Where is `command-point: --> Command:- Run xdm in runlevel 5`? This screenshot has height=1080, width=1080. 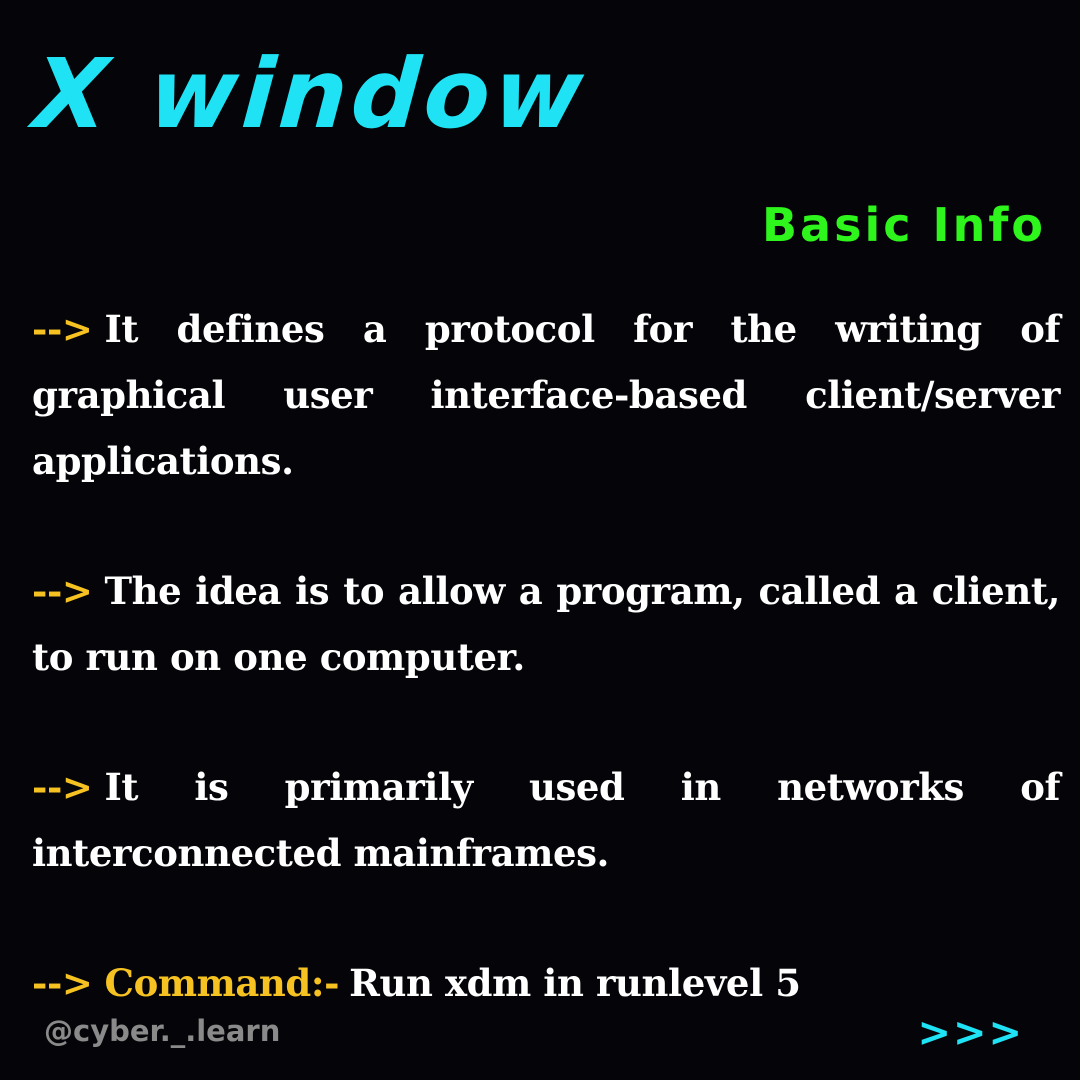 command-point: --> Command:- Run xdm in runlevel 5 is located at coordinates (546, 983).